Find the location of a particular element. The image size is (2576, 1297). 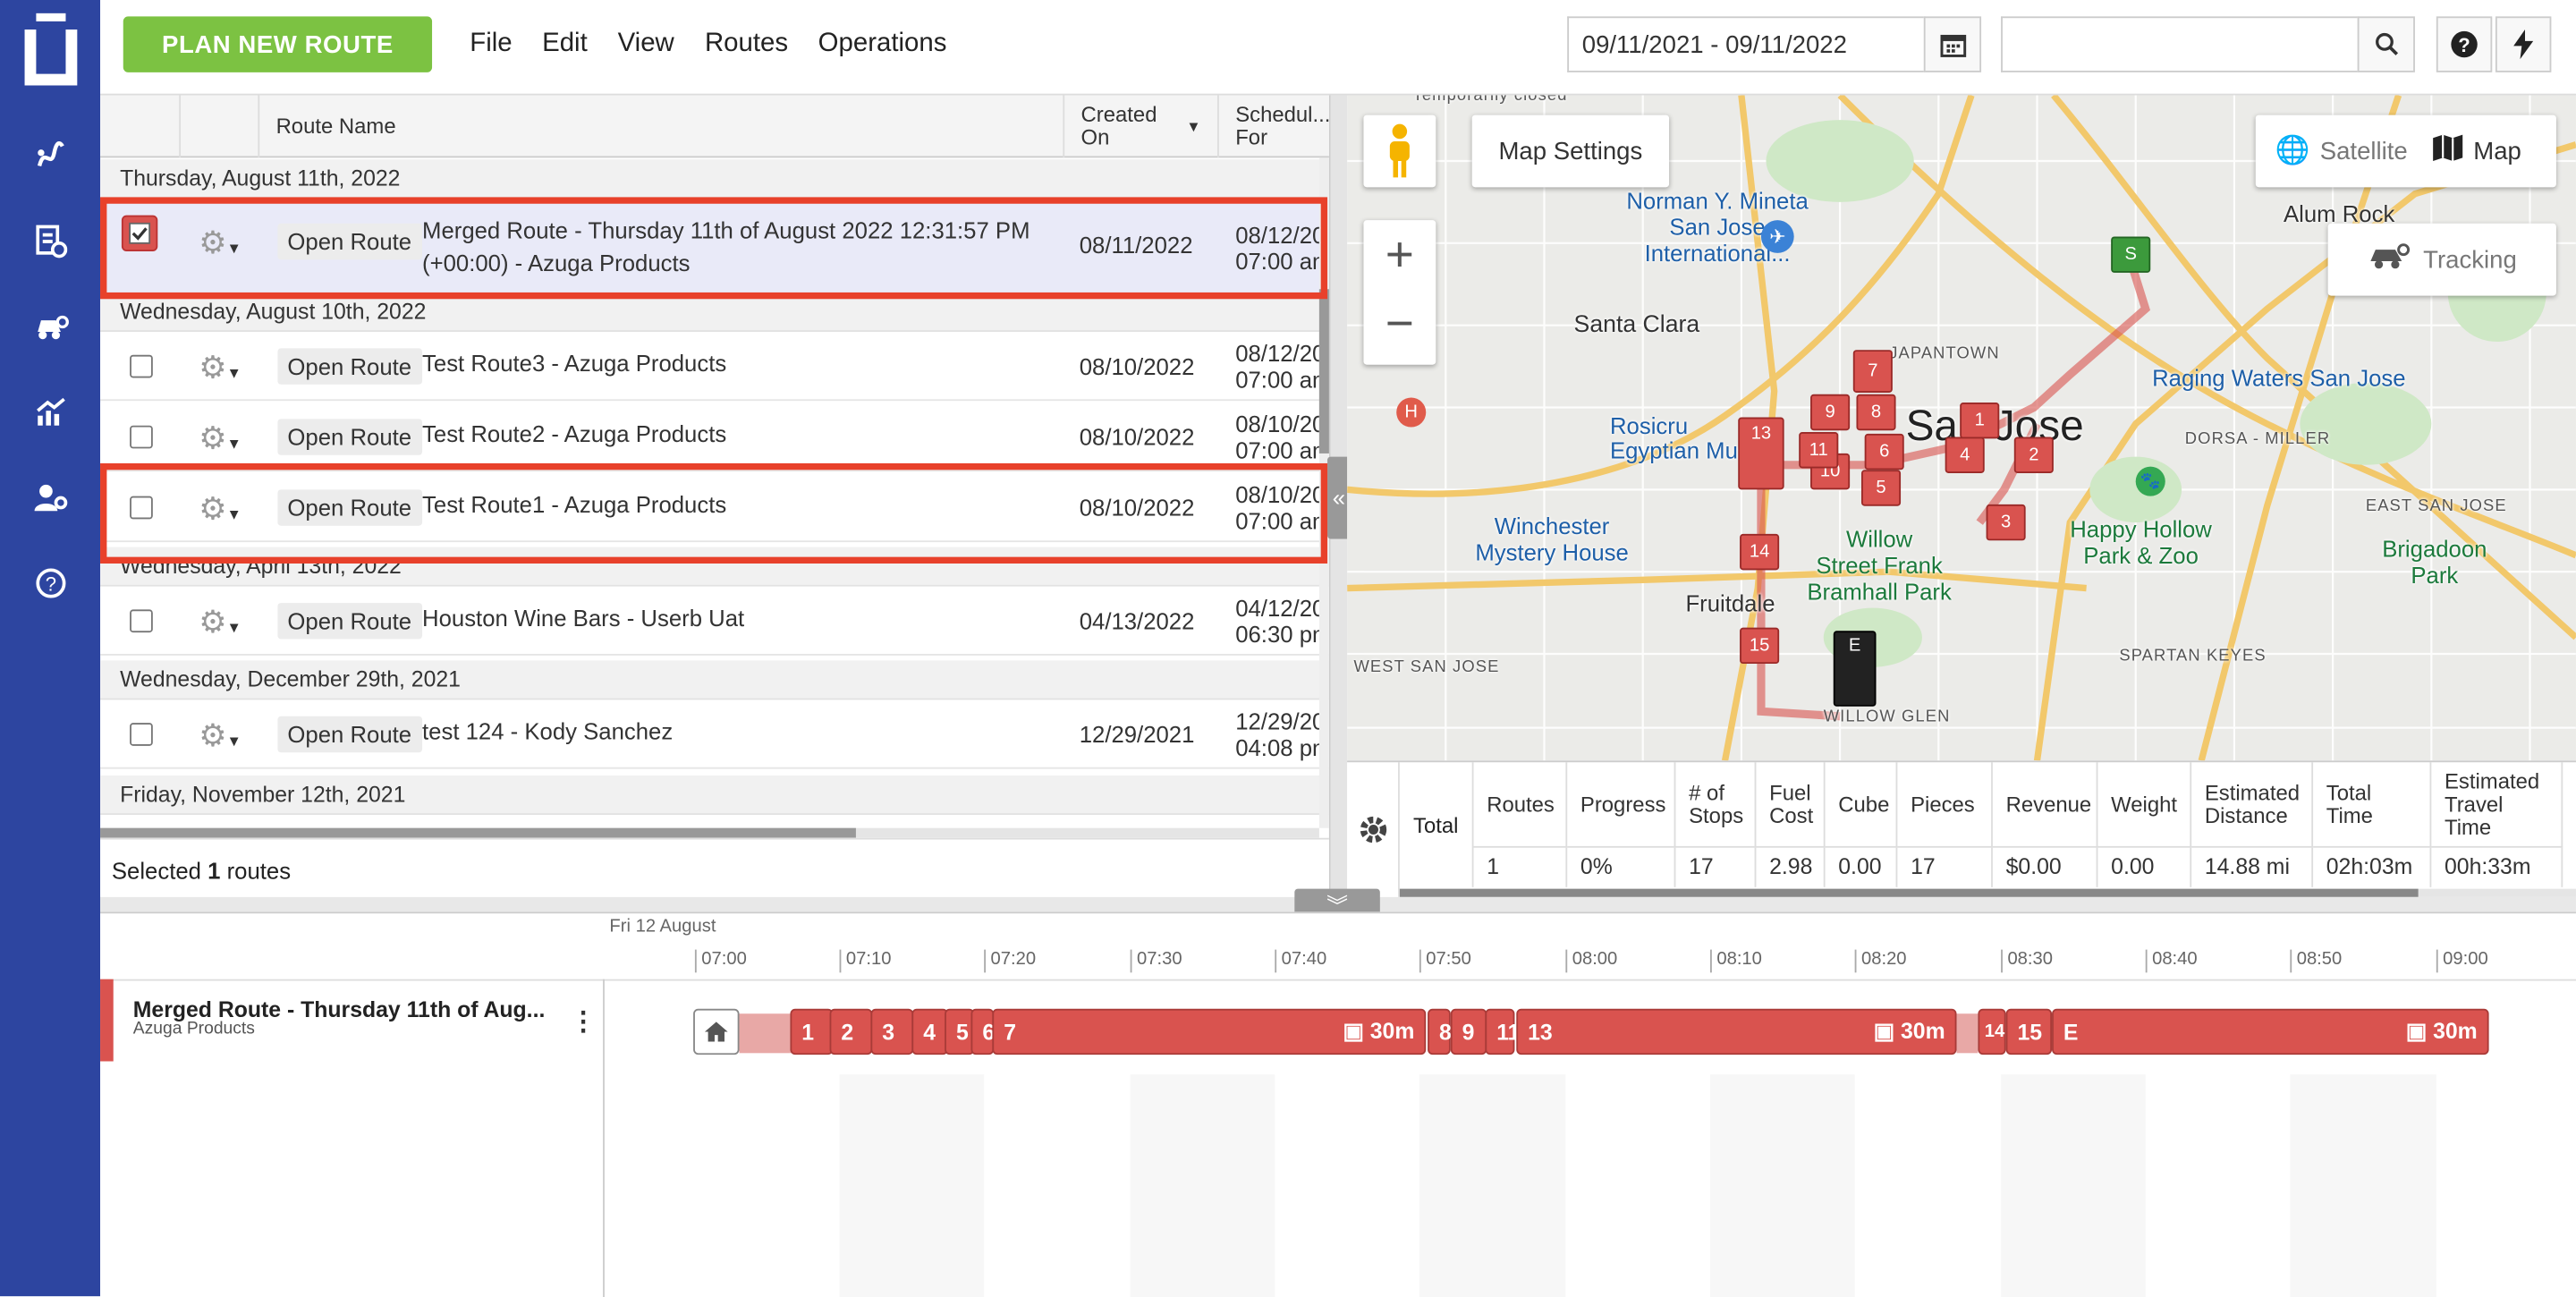

menu-file: File is located at coordinates (491, 44).